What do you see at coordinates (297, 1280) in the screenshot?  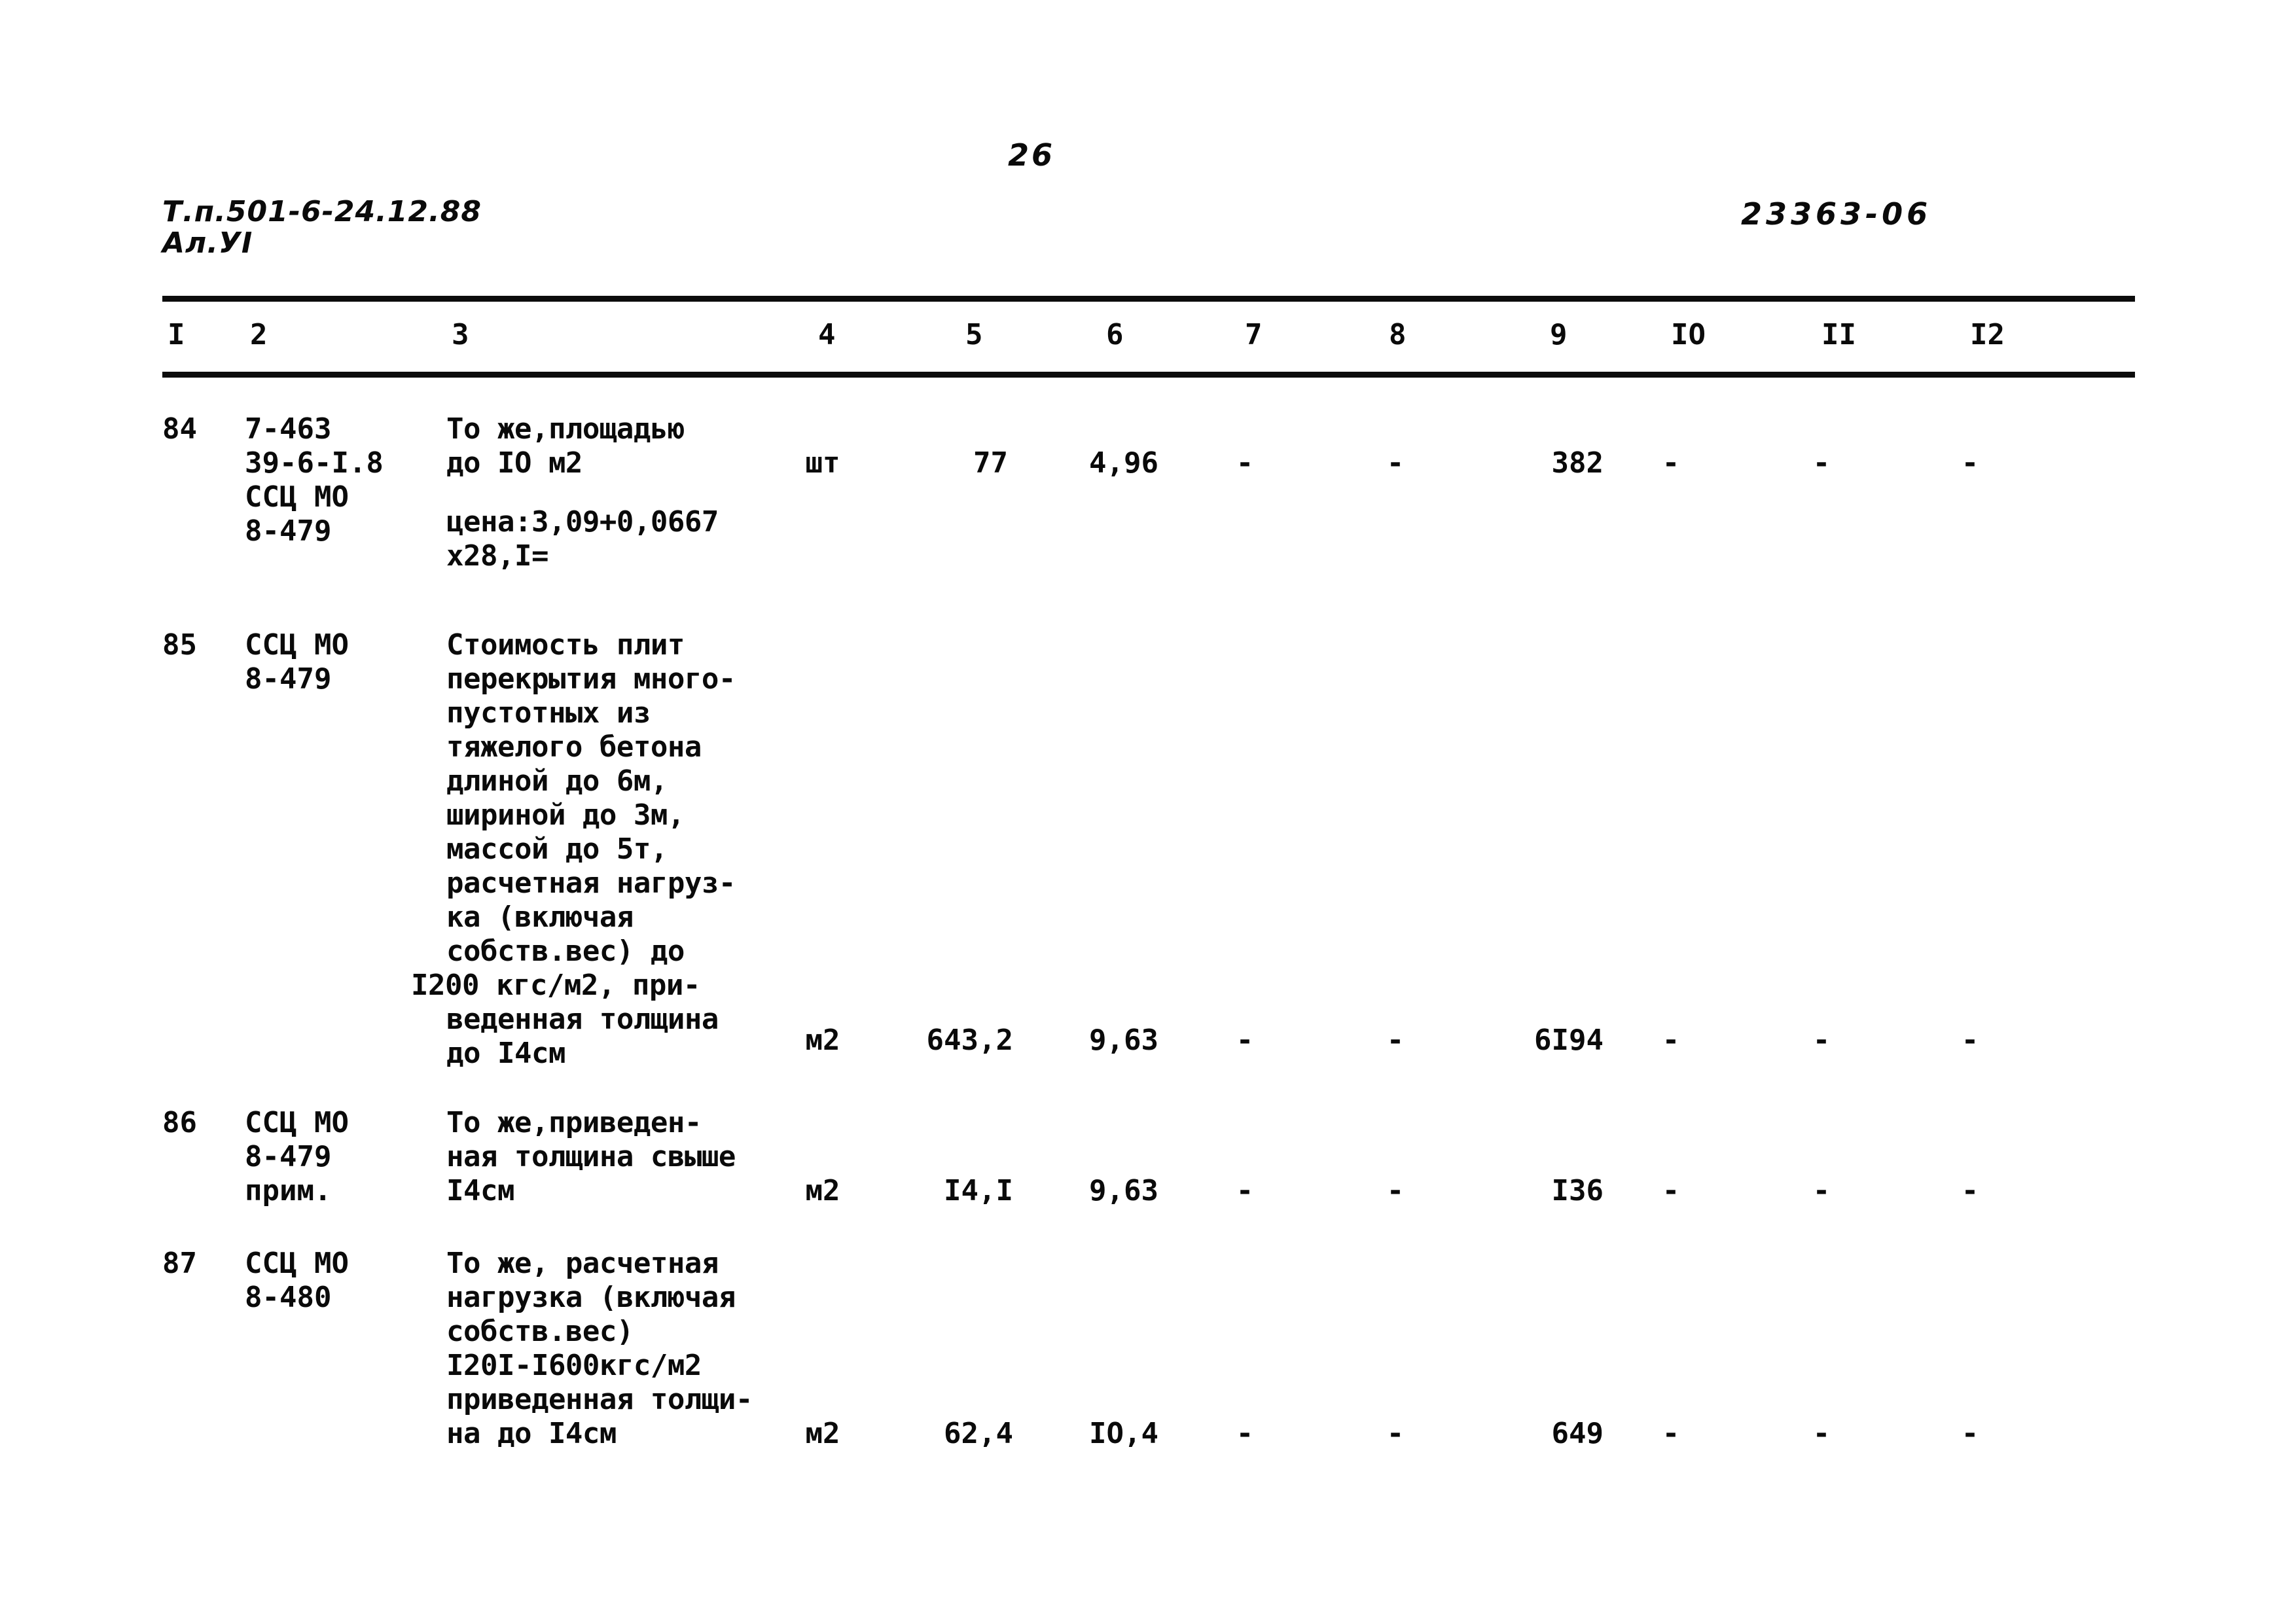 I see `table-row-87-col-2: ССЦ МО 8-480` at bounding box center [297, 1280].